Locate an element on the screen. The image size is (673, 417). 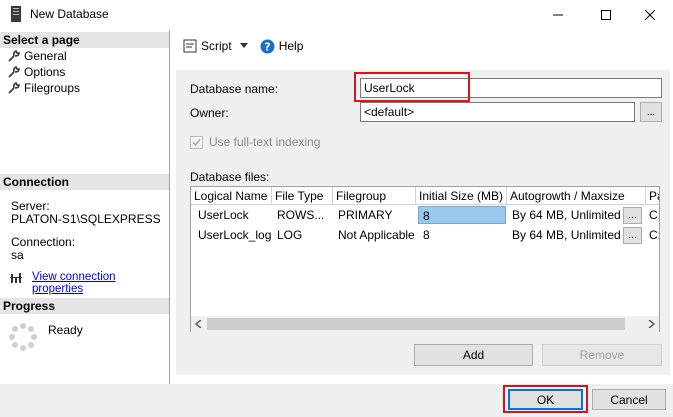
remove-button: Remove is located at coordinates (602, 355).